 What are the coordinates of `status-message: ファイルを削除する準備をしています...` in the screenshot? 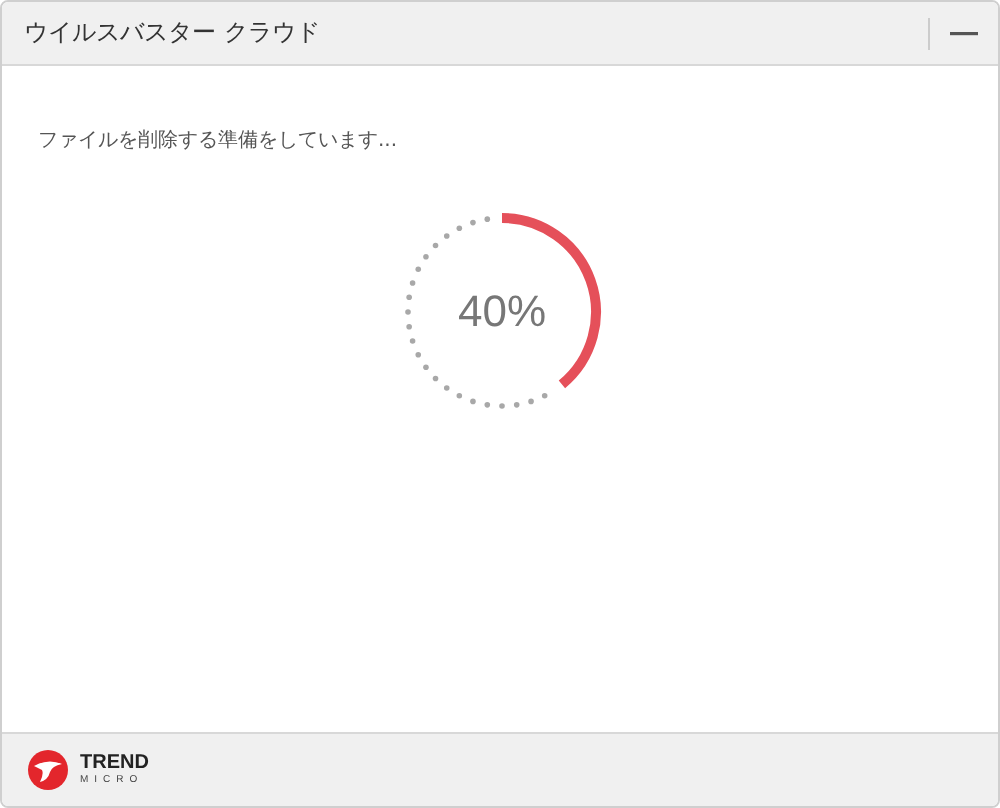 It's located at (219, 140).